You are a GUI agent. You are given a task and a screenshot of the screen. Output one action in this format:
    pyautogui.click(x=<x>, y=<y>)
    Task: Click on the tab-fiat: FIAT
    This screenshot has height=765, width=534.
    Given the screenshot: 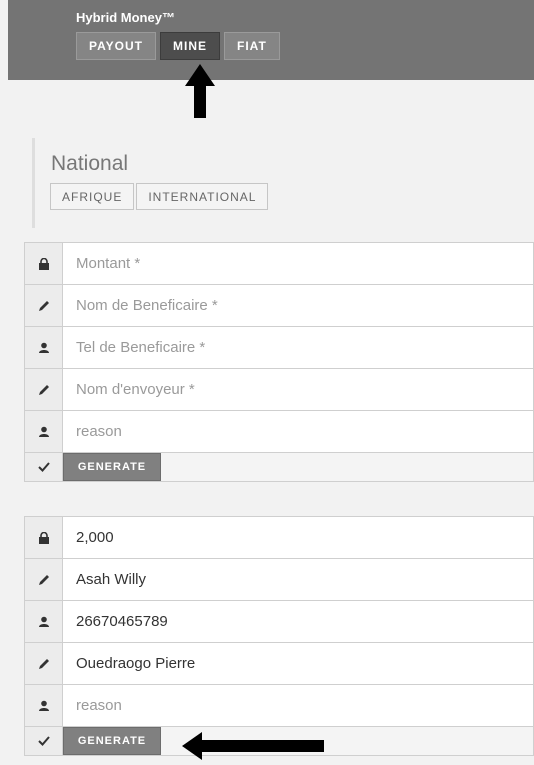 What is the action you would take?
    pyautogui.click(x=252, y=46)
    